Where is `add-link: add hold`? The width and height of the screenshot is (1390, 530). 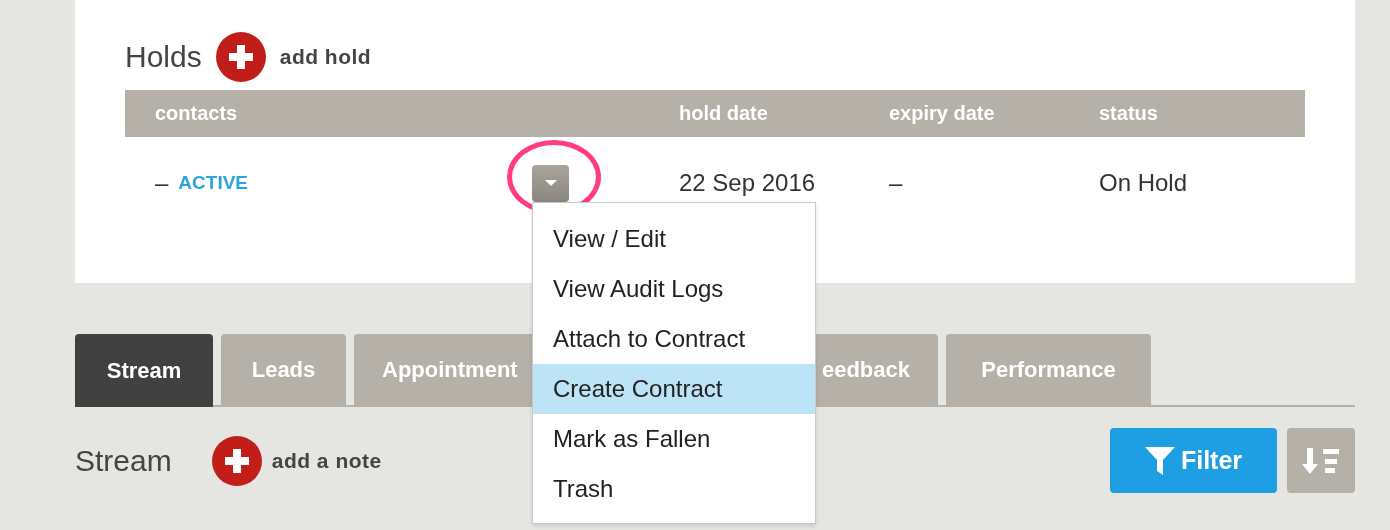 add-link: add hold is located at coordinates (325, 57).